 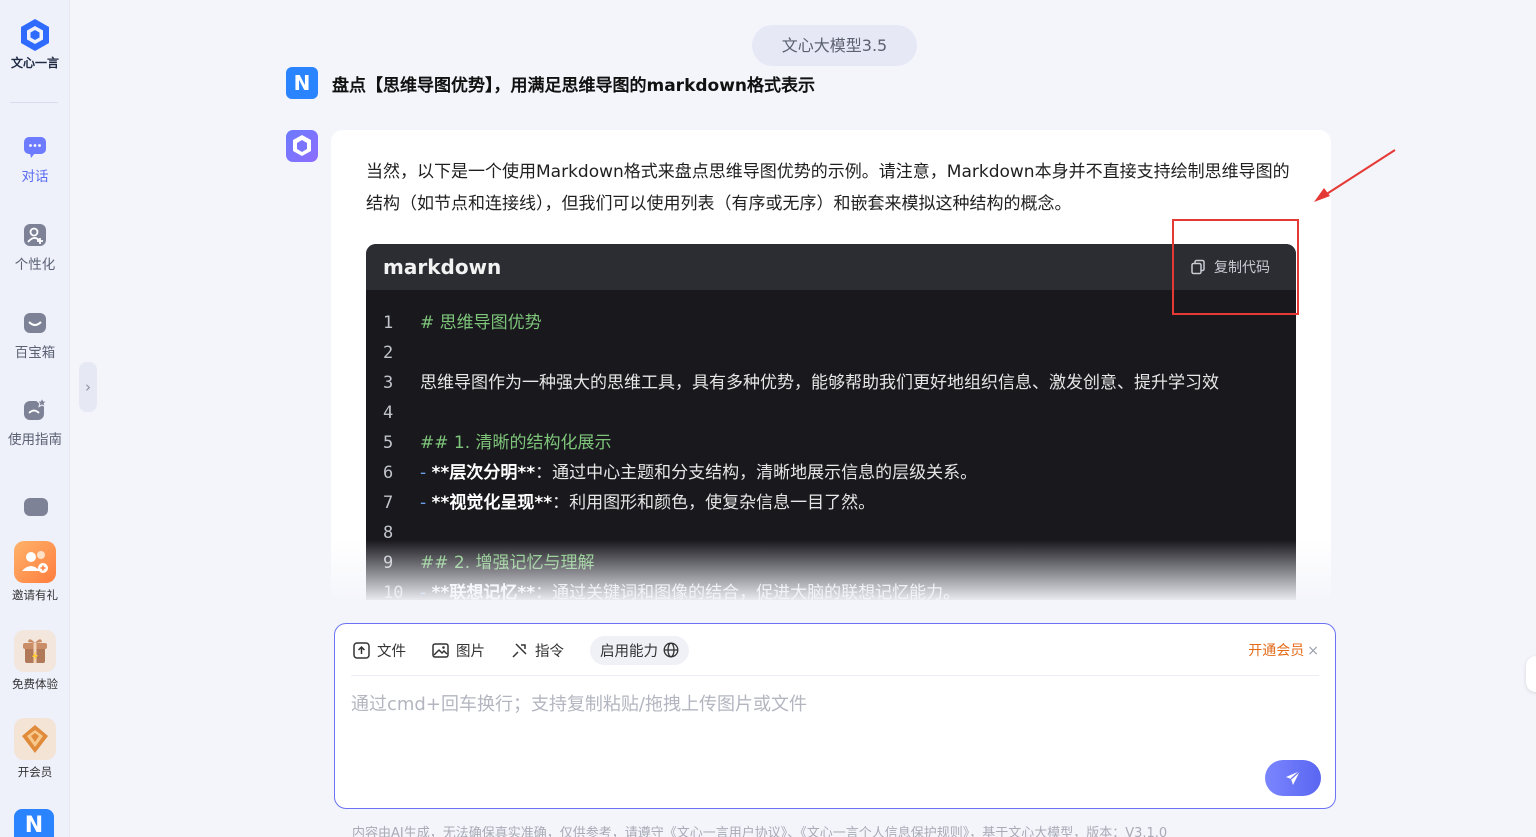 I want to click on sidebar-promo-invite: 邀请有礼, so click(x=35, y=572).